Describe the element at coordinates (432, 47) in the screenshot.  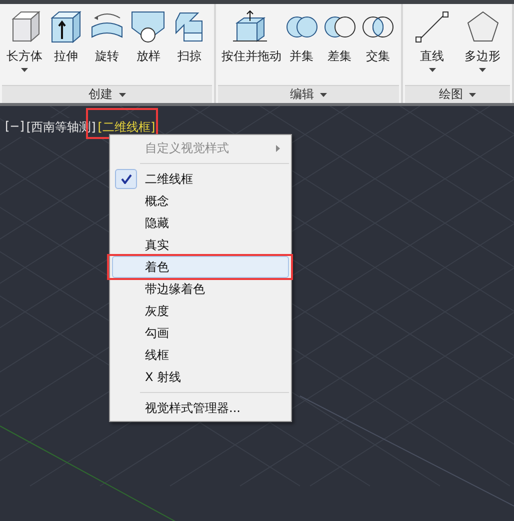
I see `ribbon-tool-button: 直线` at that location.